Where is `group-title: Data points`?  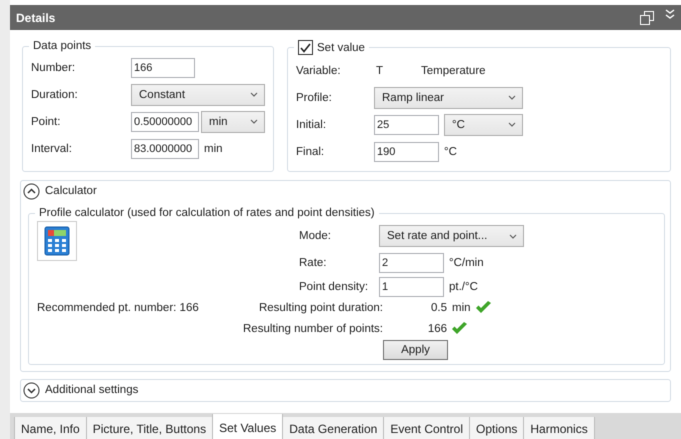
group-title: Data points is located at coordinates (62, 46).